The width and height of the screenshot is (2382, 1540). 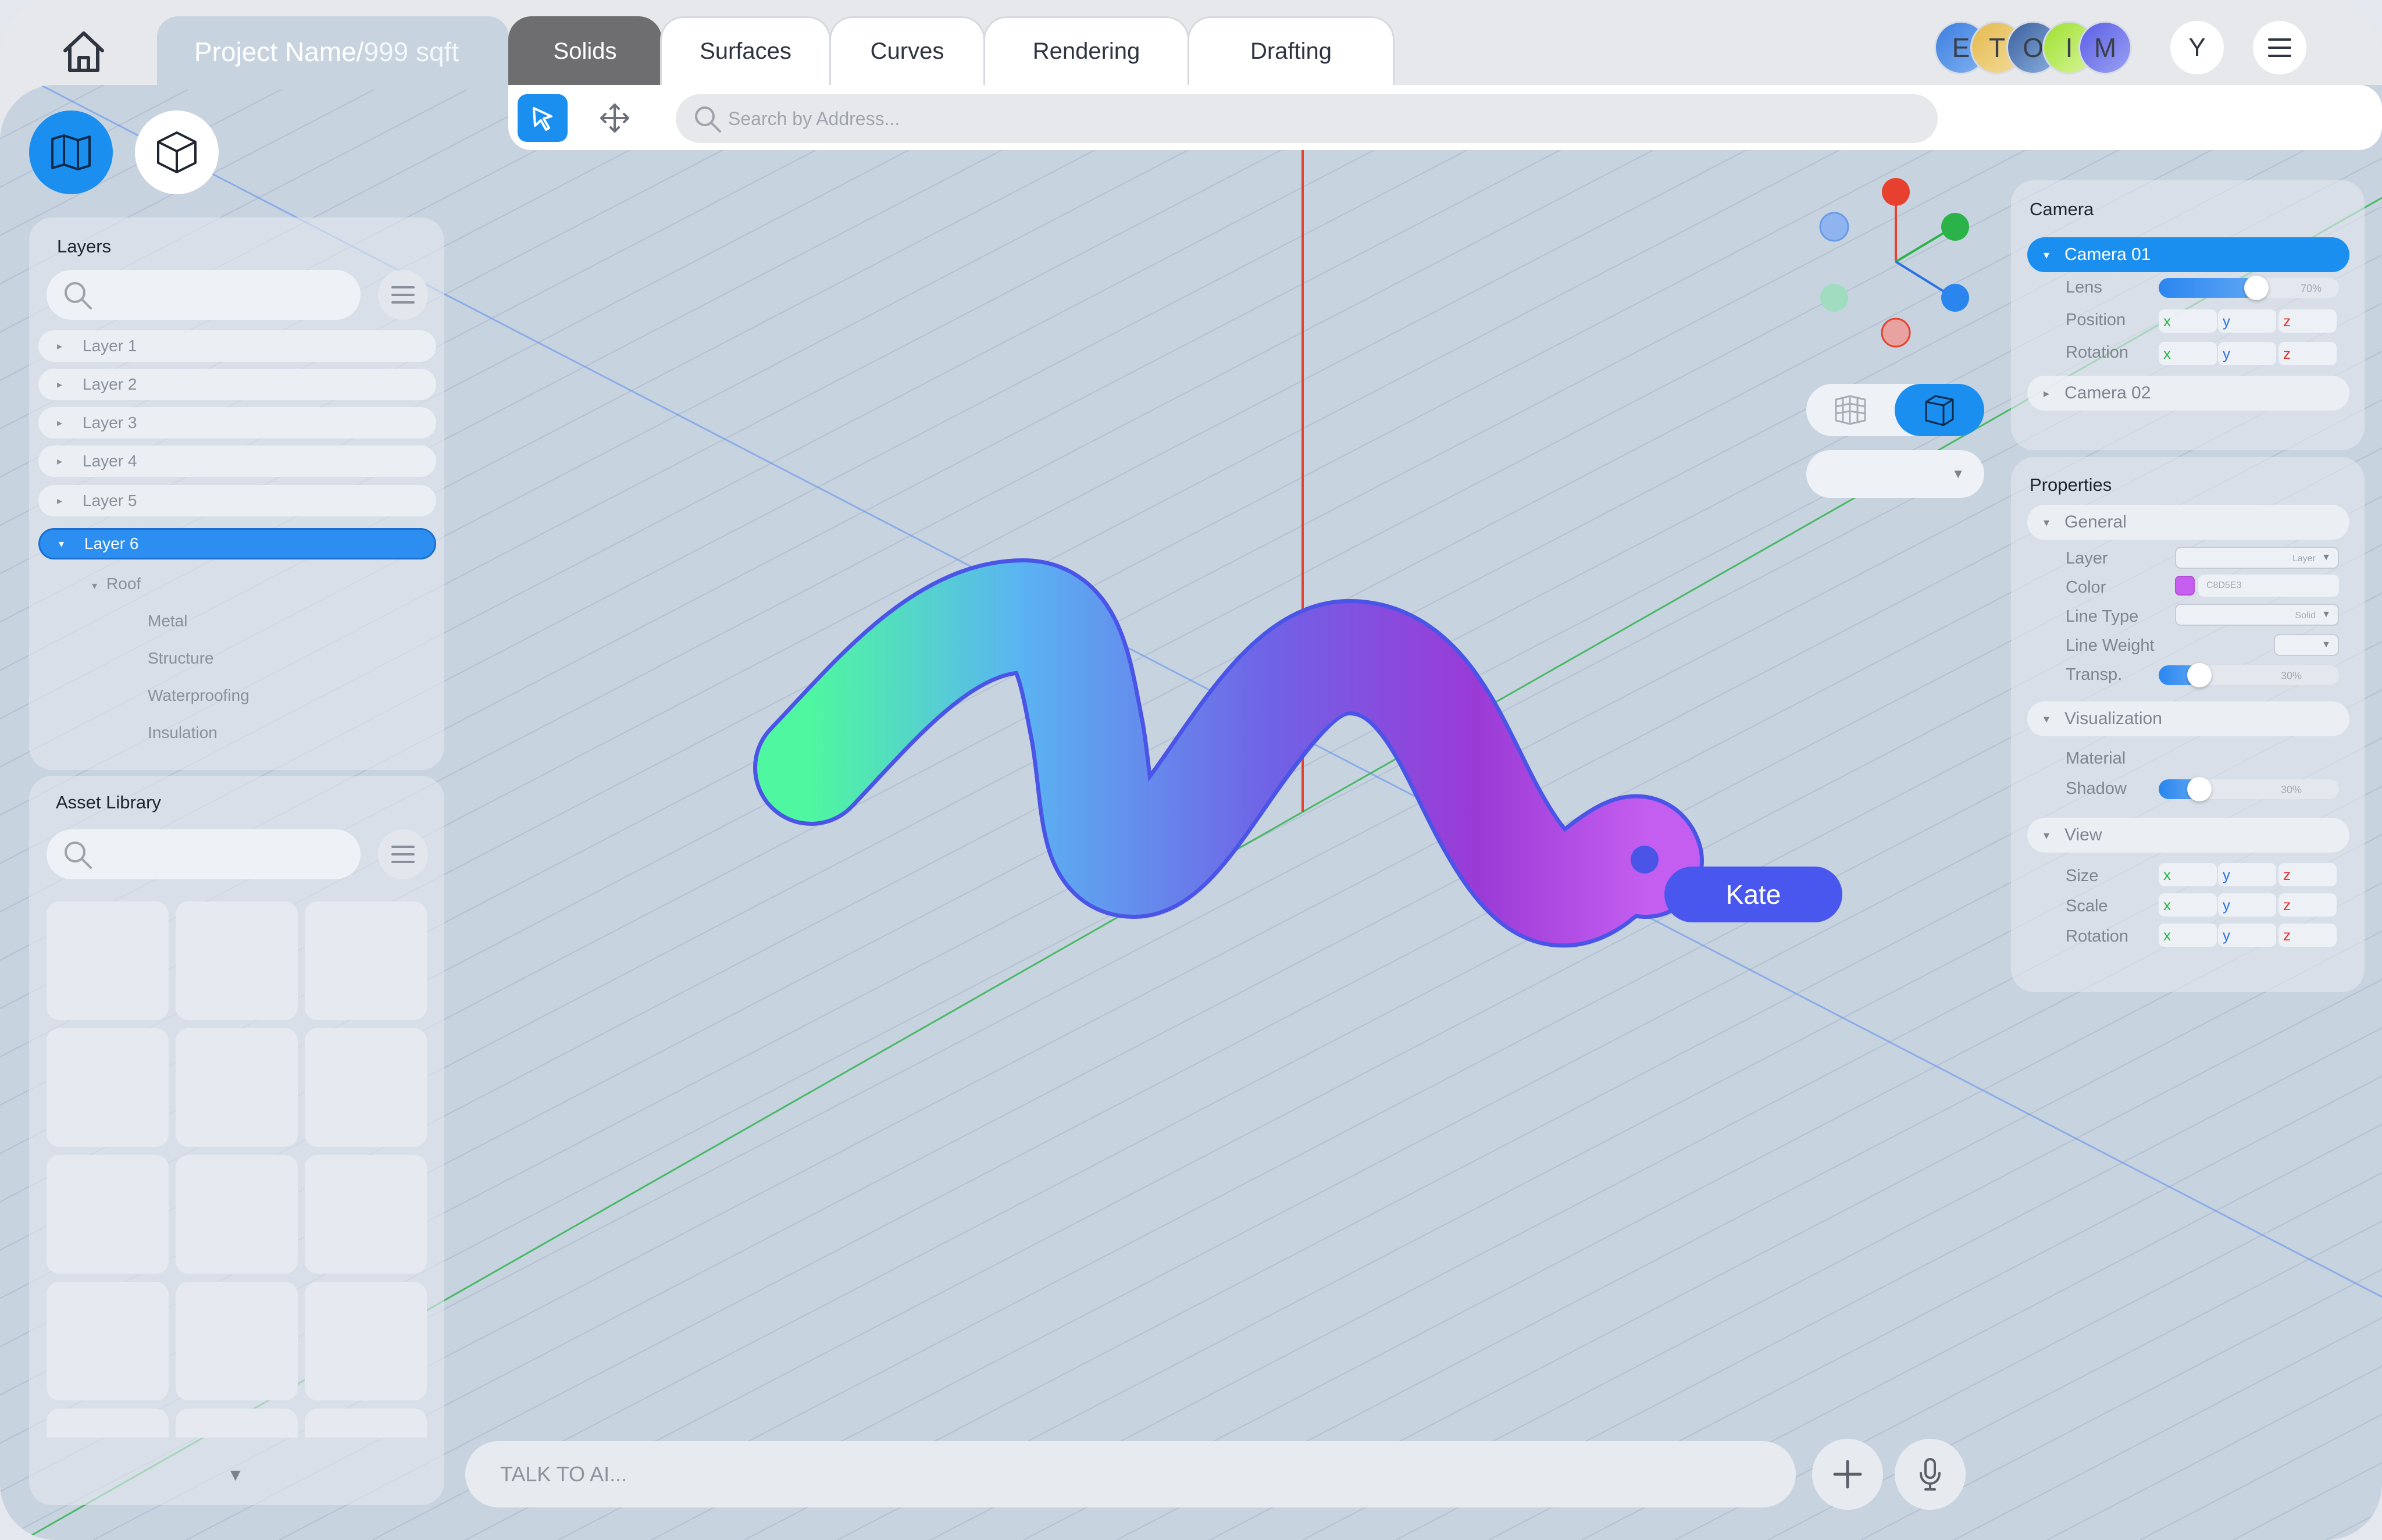 What do you see at coordinates (1955, 227) in the screenshot?
I see `gizmo-x-handle` at bounding box center [1955, 227].